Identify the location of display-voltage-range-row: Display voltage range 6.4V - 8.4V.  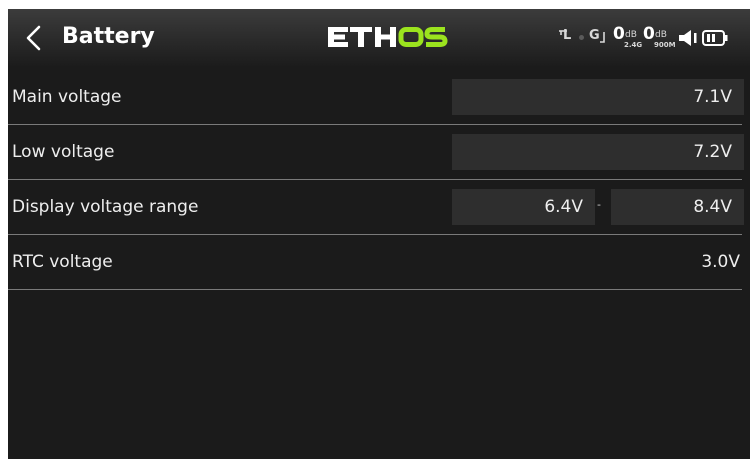
(376, 207).